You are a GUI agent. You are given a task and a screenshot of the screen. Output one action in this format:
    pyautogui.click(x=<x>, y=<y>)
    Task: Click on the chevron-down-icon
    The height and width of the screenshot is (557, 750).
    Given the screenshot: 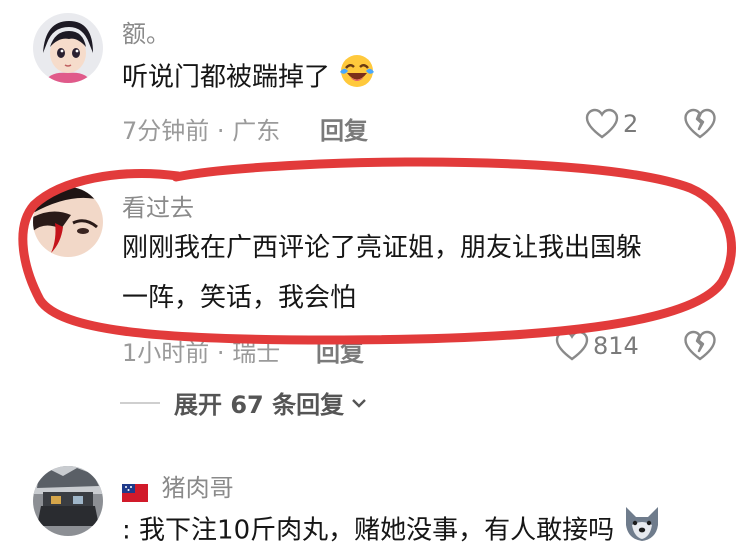 What is the action you would take?
    pyautogui.click(x=359, y=403)
    